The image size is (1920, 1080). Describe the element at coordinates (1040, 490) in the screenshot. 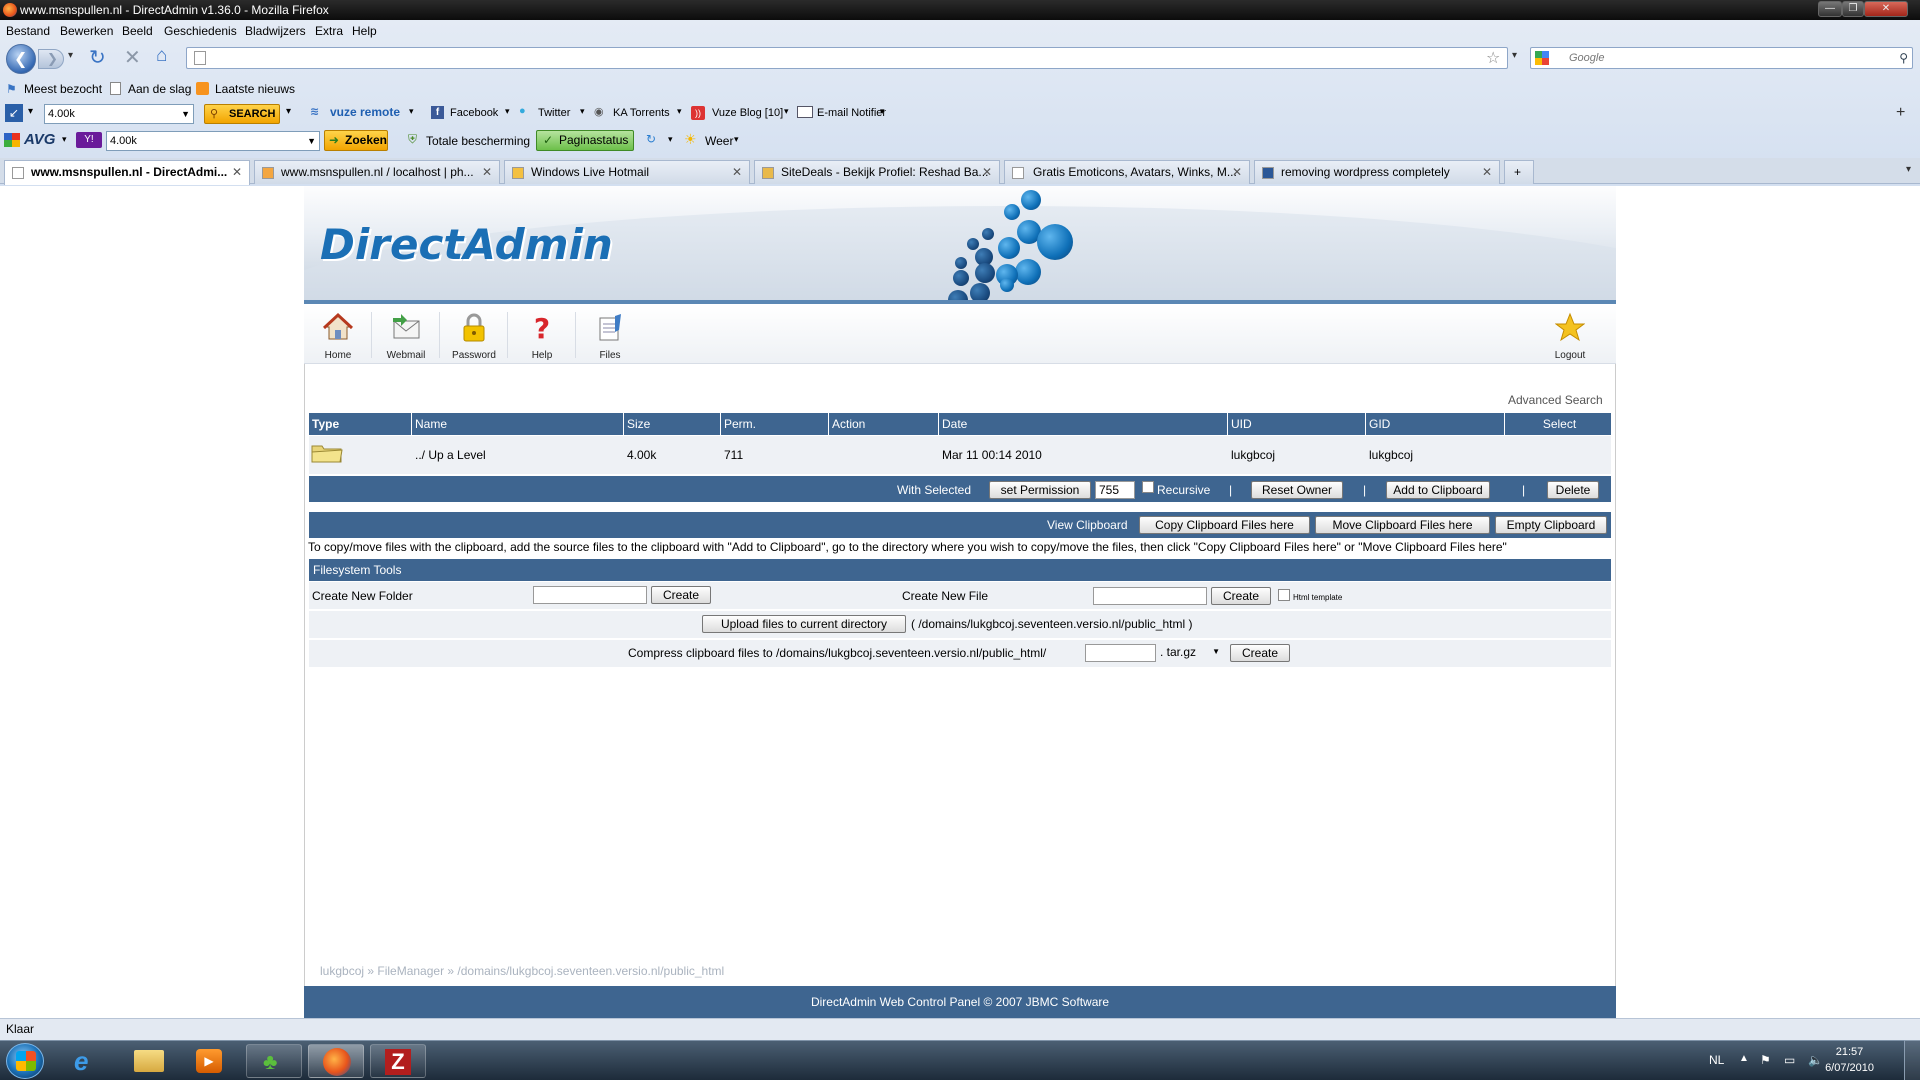

I see `set-permission-button: set Permission` at that location.